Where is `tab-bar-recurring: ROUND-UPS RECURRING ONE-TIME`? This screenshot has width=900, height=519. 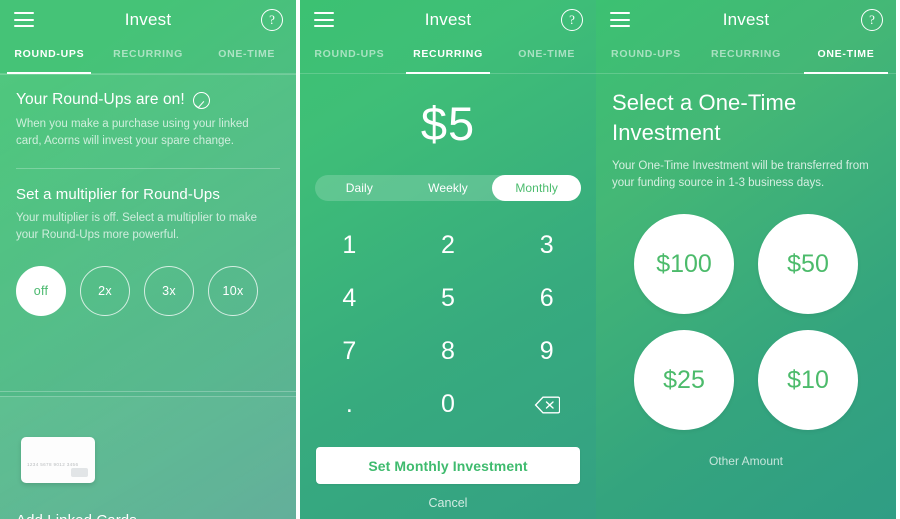 tab-bar-recurring: ROUND-UPS RECURRING ONE-TIME is located at coordinates (448, 56).